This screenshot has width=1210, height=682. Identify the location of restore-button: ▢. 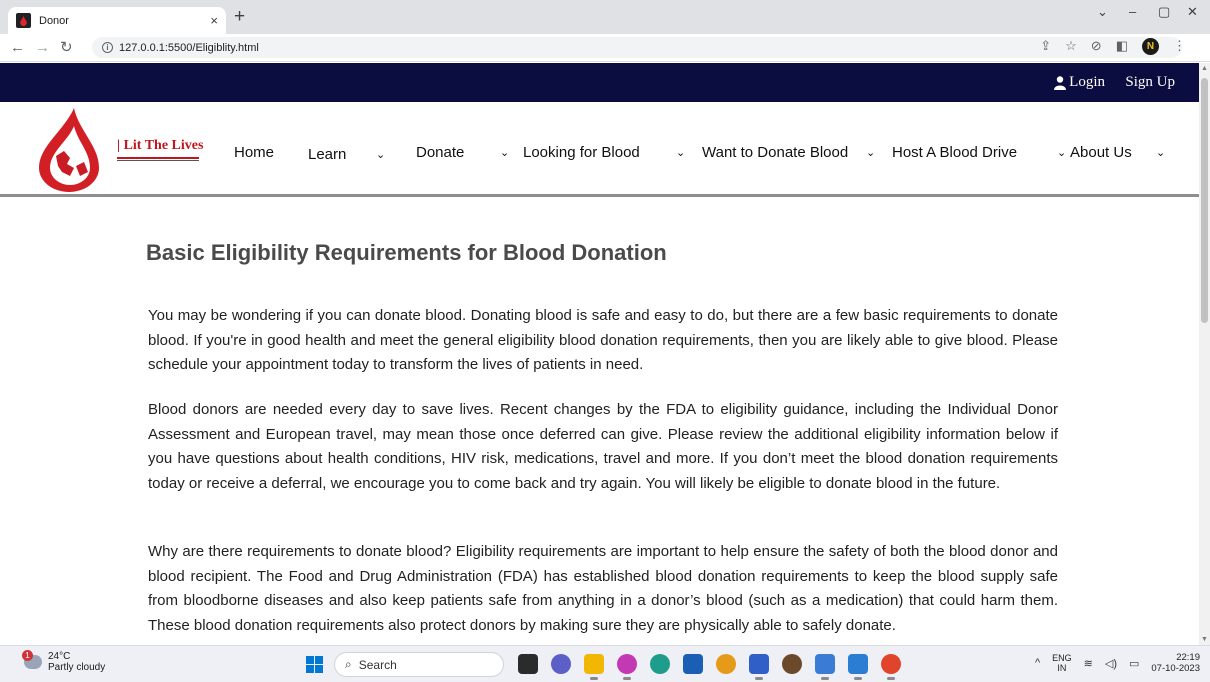
(1164, 12).